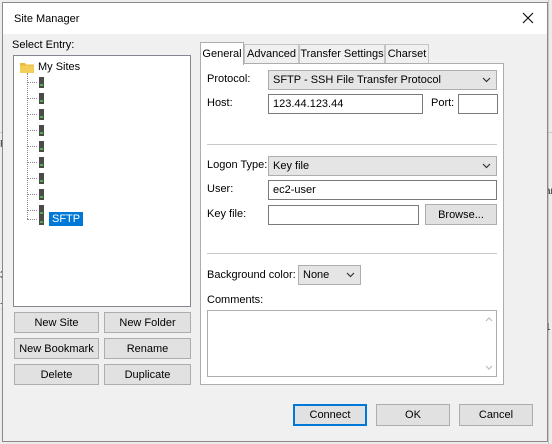  Describe the element at coordinates (330, 415) in the screenshot. I see `connect-button: Connect` at that location.